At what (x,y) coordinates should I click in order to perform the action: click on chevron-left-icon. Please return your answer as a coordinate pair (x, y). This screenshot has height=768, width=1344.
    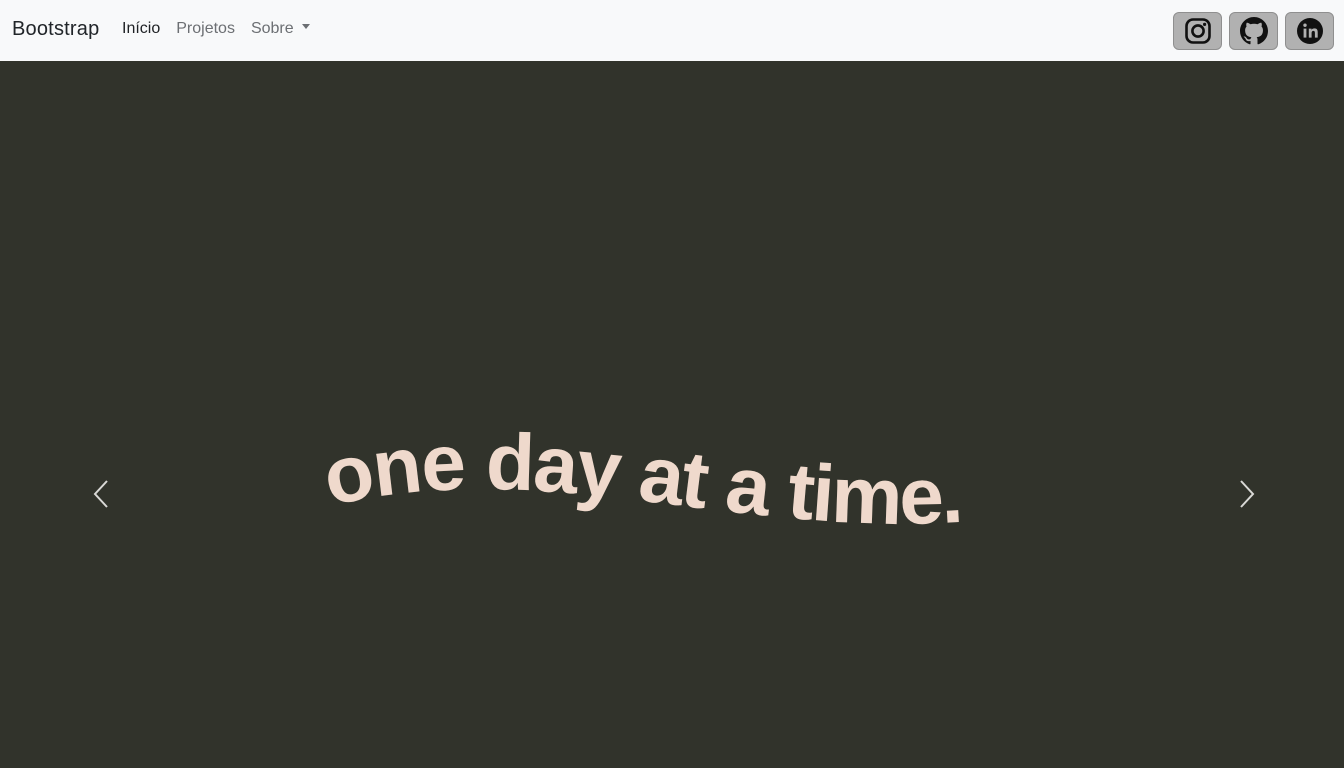
    Looking at the image, I should click on (100, 494).